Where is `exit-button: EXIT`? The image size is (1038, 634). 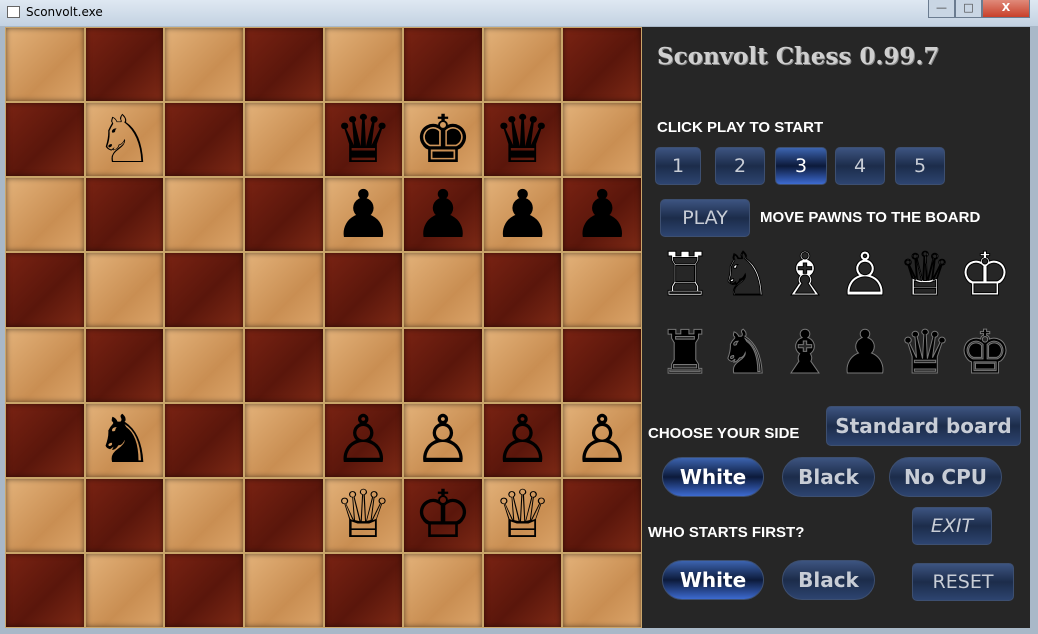
exit-button: EXIT is located at coordinates (952, 526).